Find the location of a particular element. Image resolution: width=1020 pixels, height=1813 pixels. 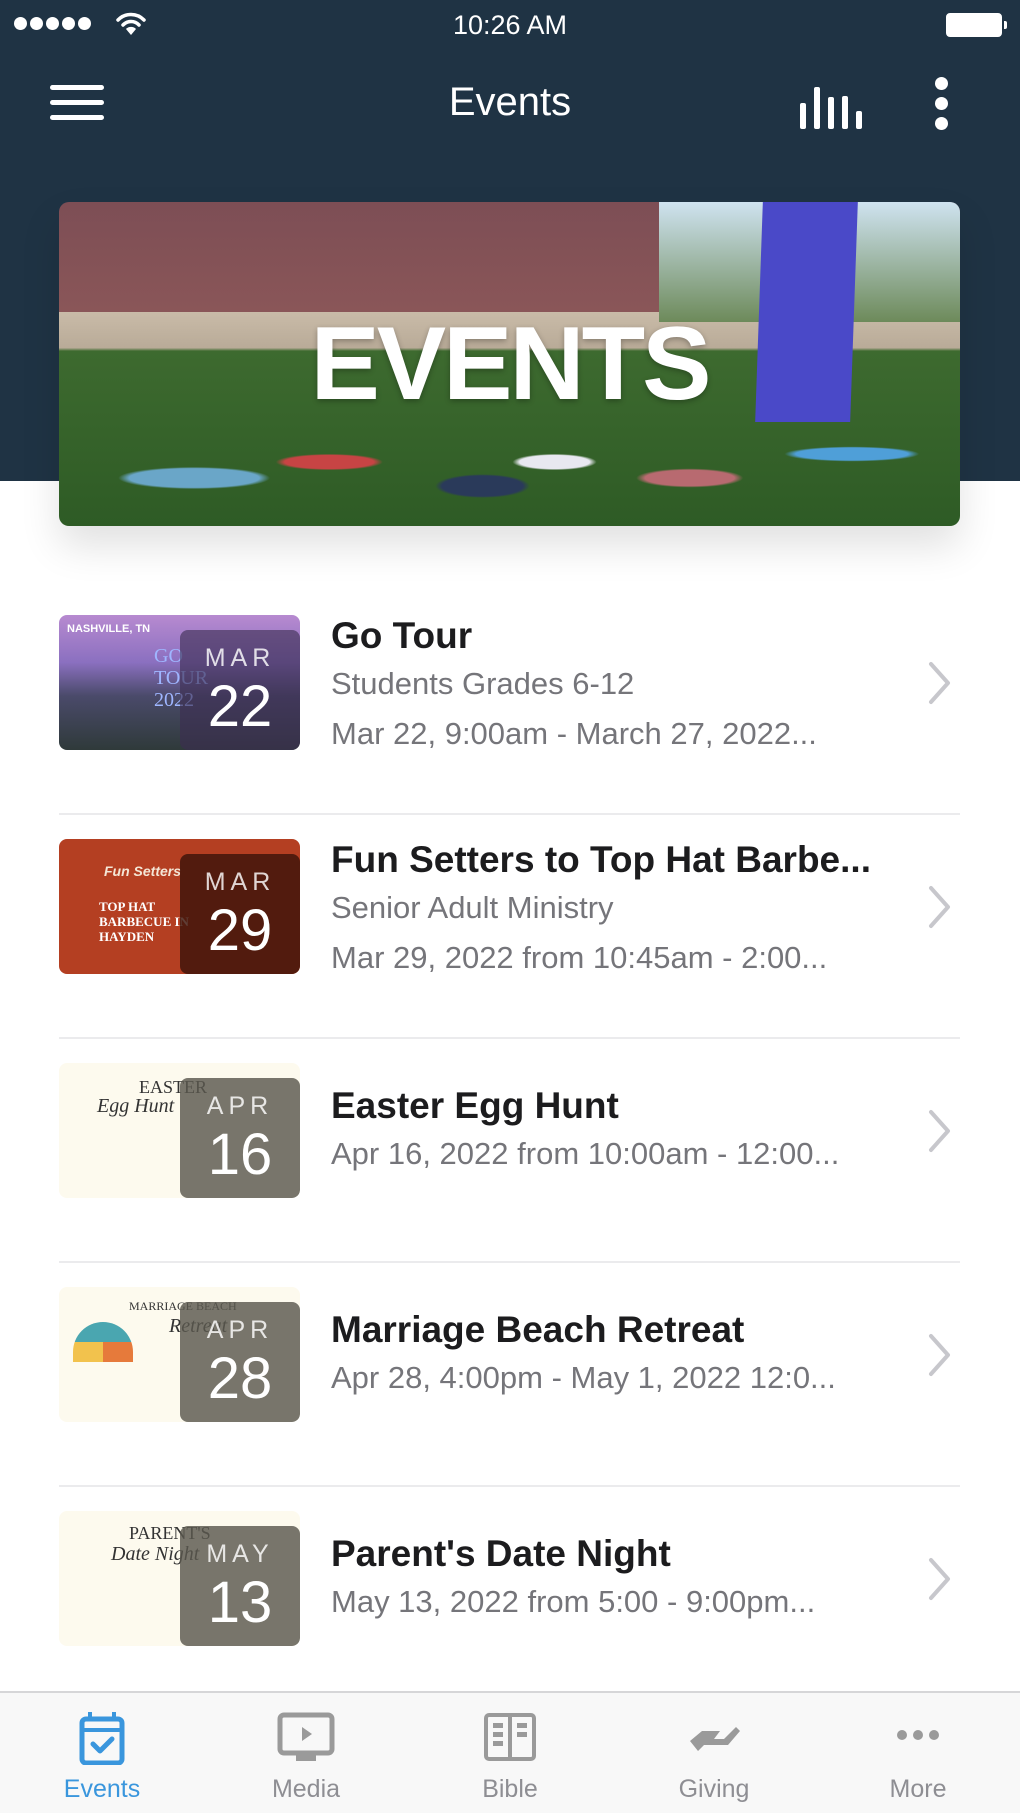

event-thumbnail: EASTER Egg Hunt APR 16 is located at coordinates (179, 1130).